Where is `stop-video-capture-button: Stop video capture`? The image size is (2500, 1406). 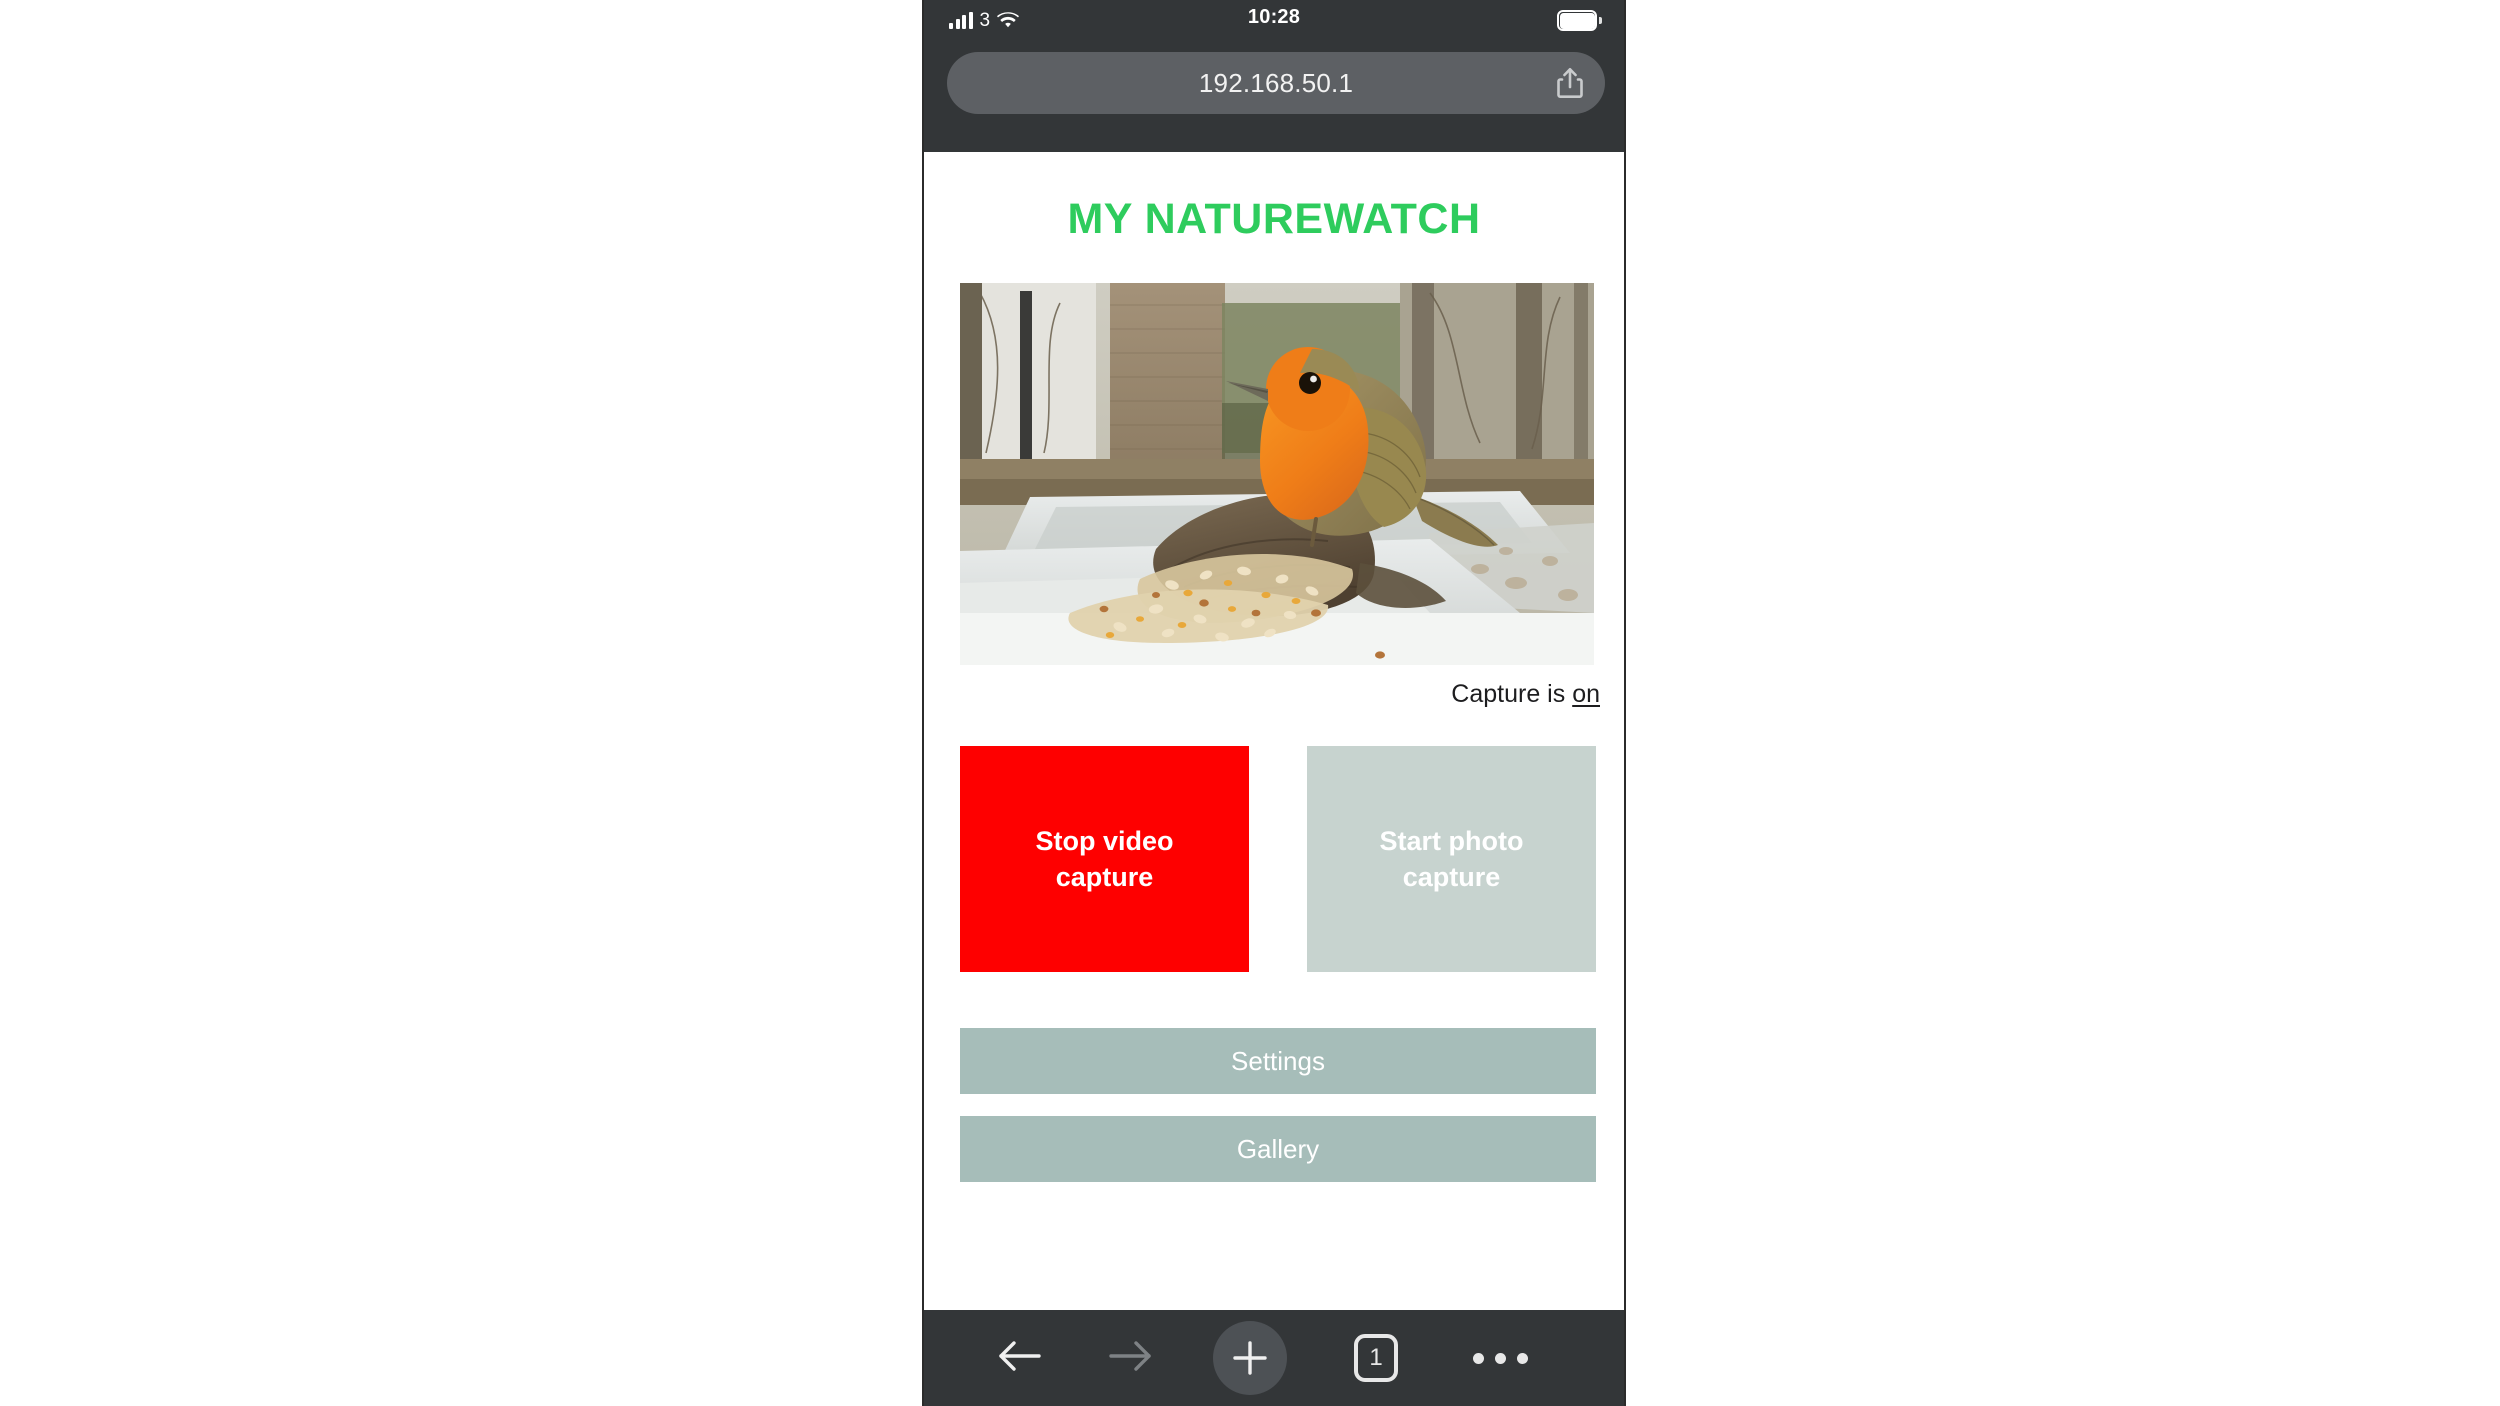
stop-video-capture-button: Stop video capture is located at coordinates (1104, 859).